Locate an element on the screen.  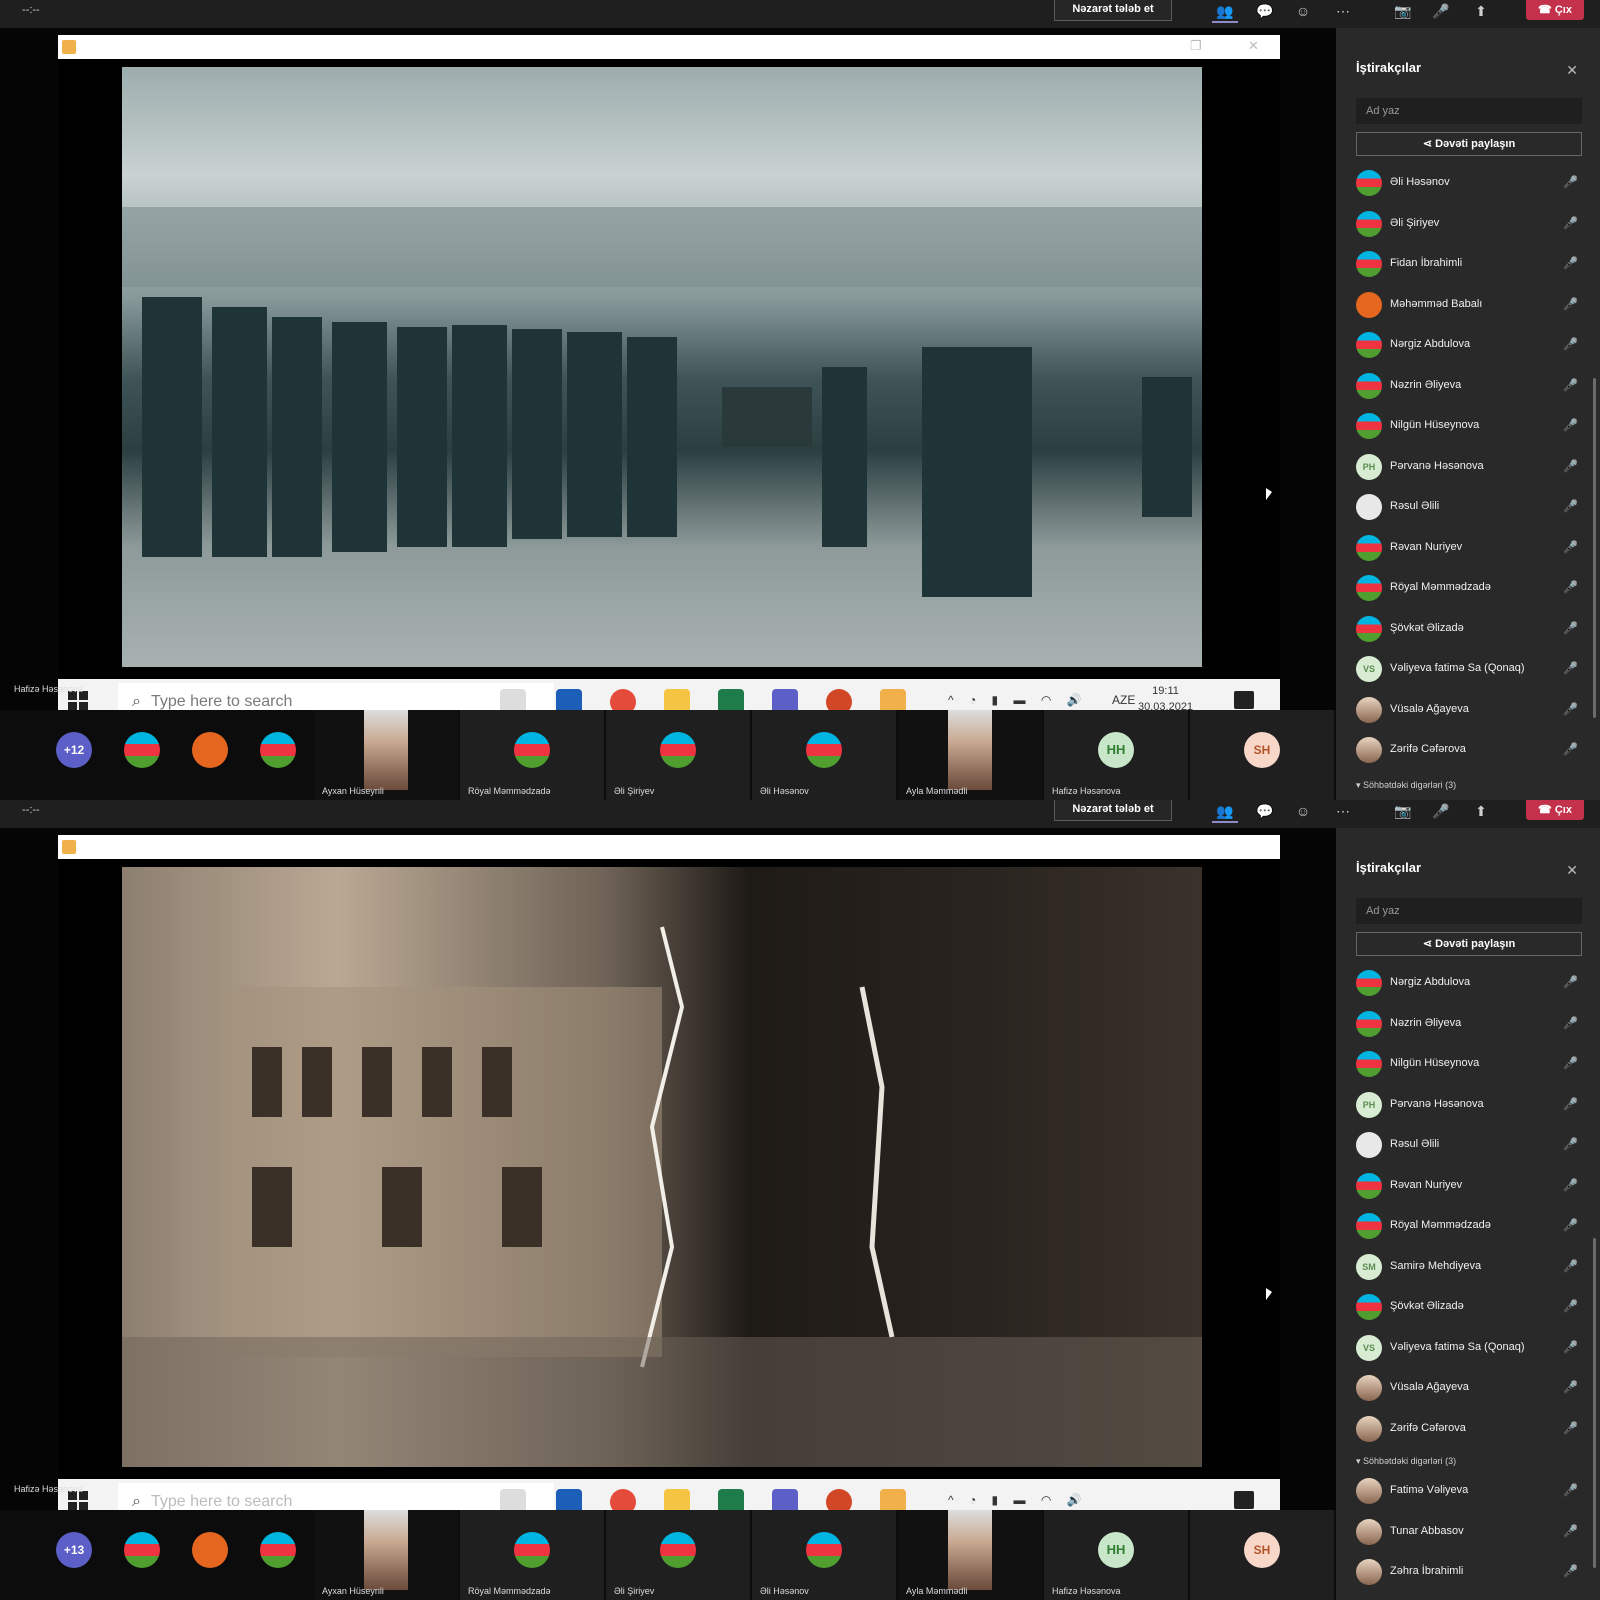
participant-row: Əli Həsənov 🎤 is located at coordinates (1469, 184).